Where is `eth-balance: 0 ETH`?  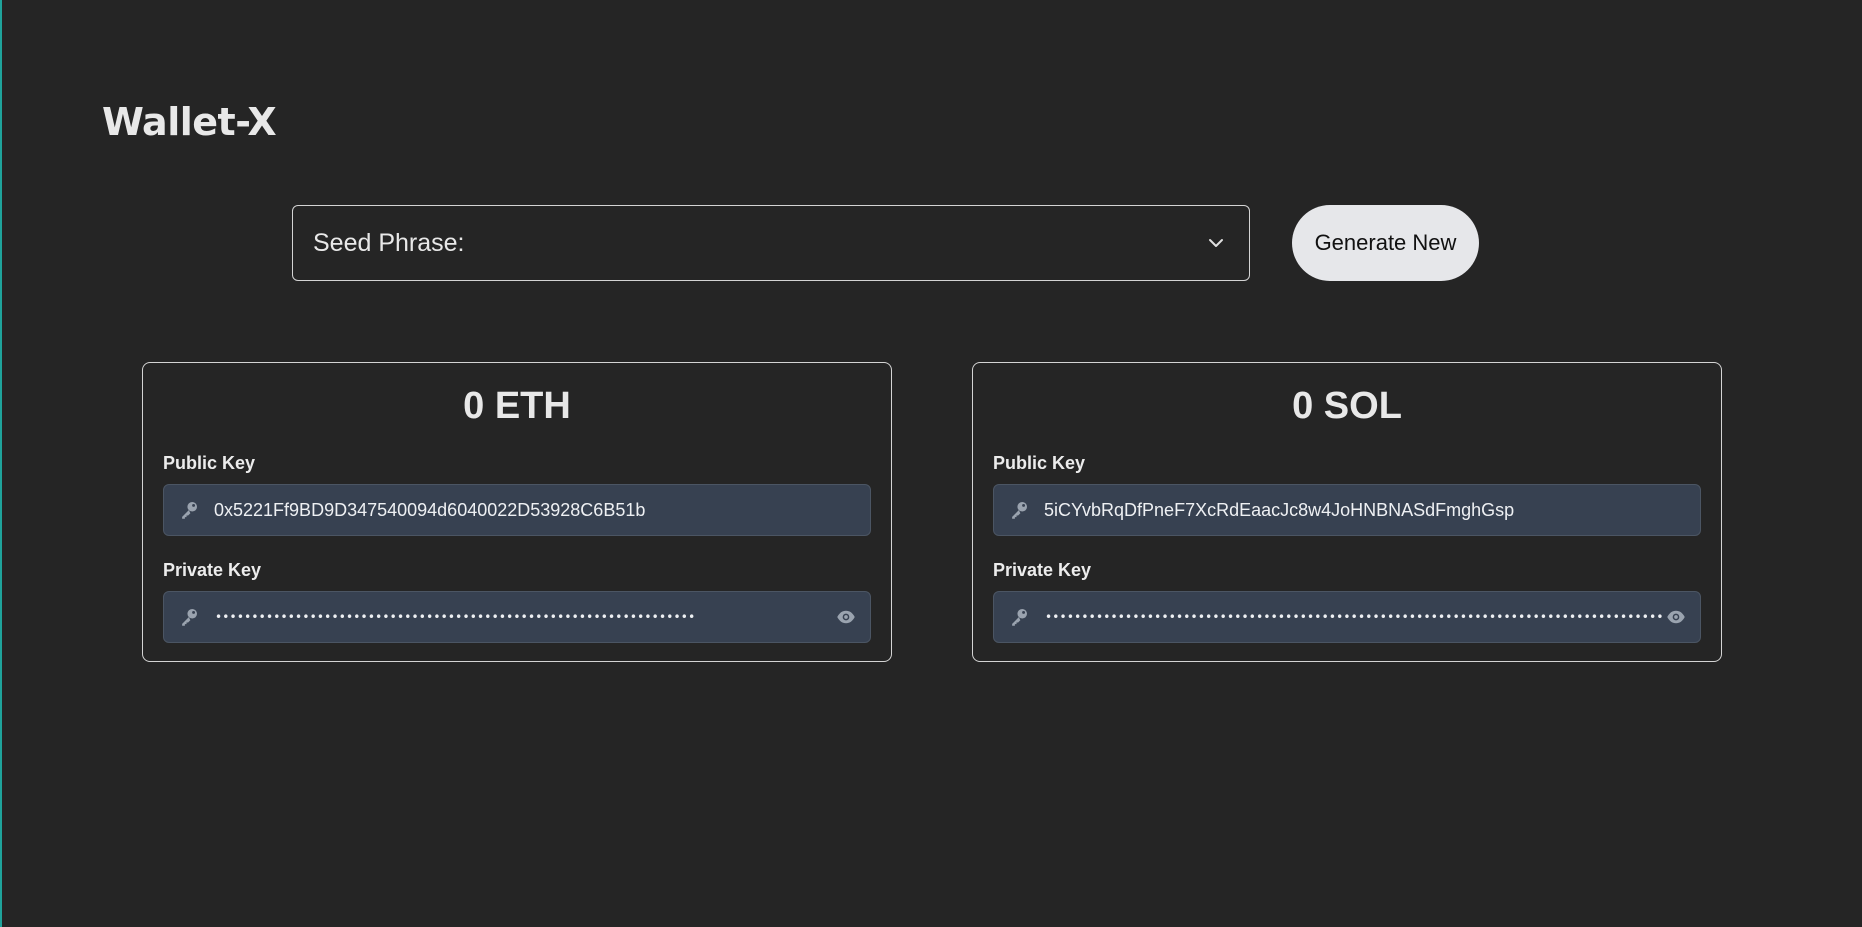
eth-balance: 0 ETH is located at coordinates (517, 406).